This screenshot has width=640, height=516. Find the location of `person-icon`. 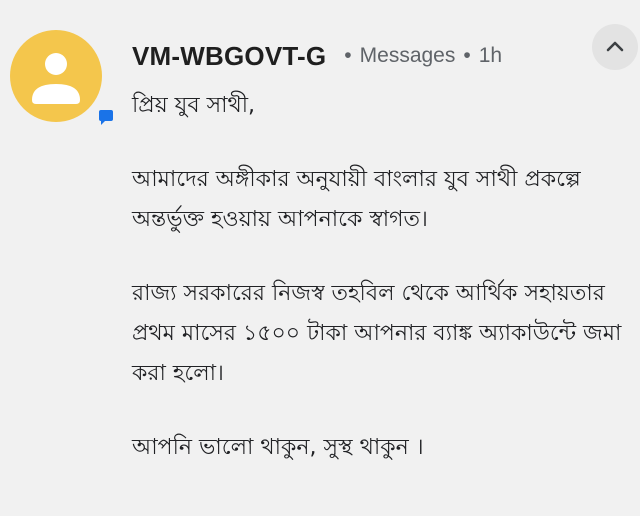

person-icon is located at coordinates (56, 78).